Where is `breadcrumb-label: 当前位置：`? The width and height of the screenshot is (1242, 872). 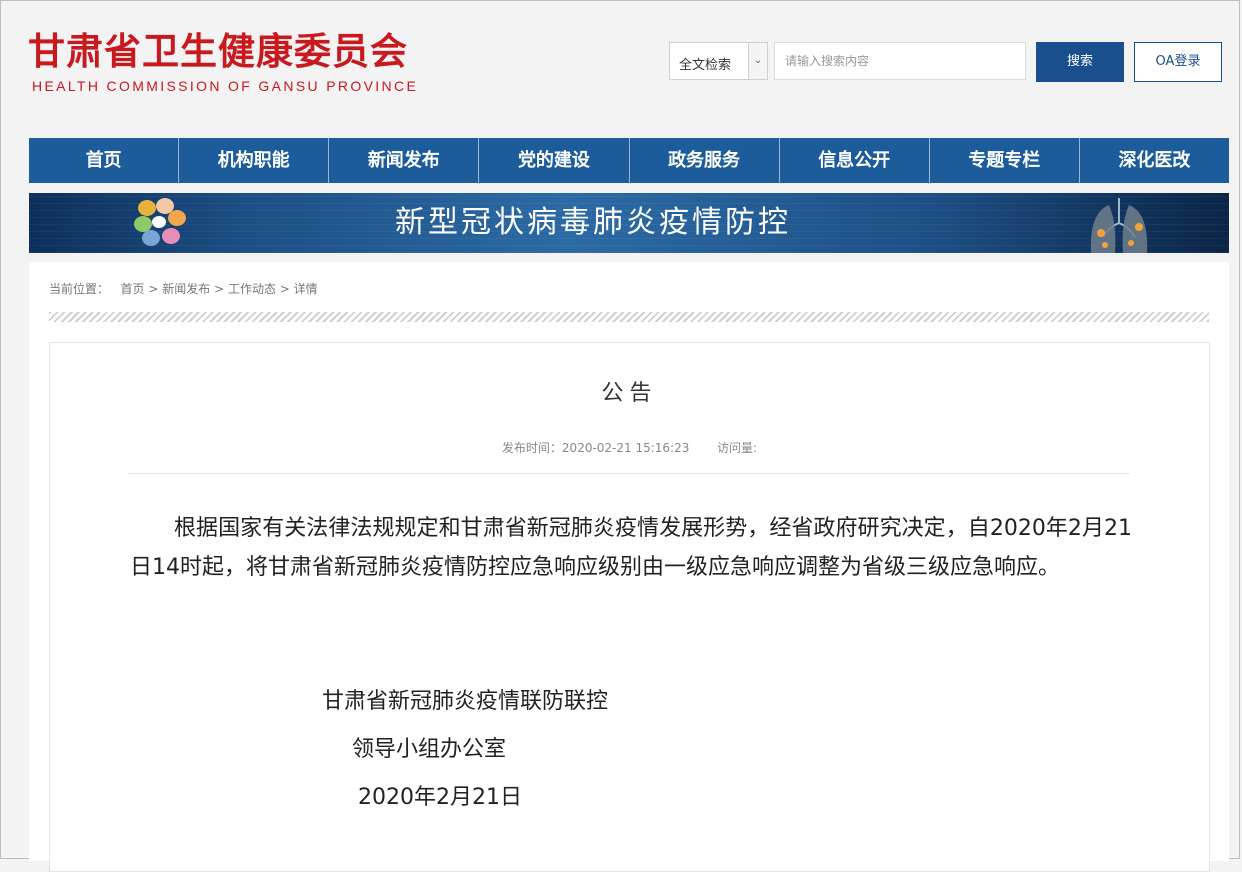
breadcrumb-label: 当前位置： is located at coordinates (79, 289).